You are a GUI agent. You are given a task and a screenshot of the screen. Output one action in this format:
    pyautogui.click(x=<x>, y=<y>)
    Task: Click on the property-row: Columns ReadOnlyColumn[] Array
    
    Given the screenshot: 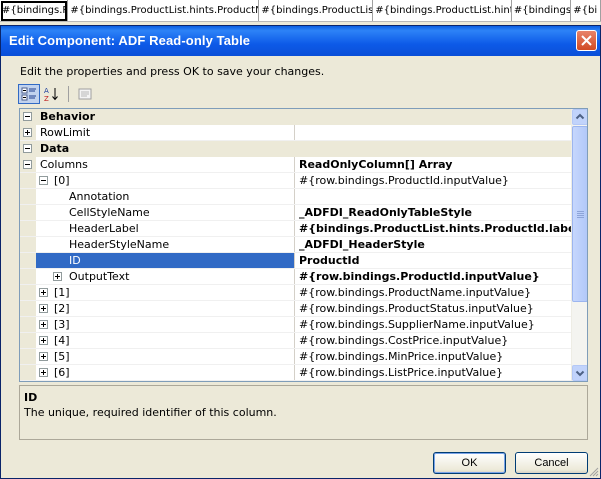 What is the action you would take?
    pyautogui.click(x=296, y=165)
    